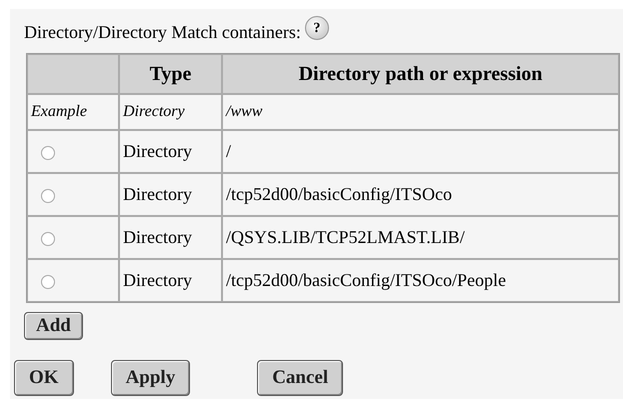  I want to click on path-cell: /tcp52d00/basicConfig/ITSOco/People, so click(366, 280).